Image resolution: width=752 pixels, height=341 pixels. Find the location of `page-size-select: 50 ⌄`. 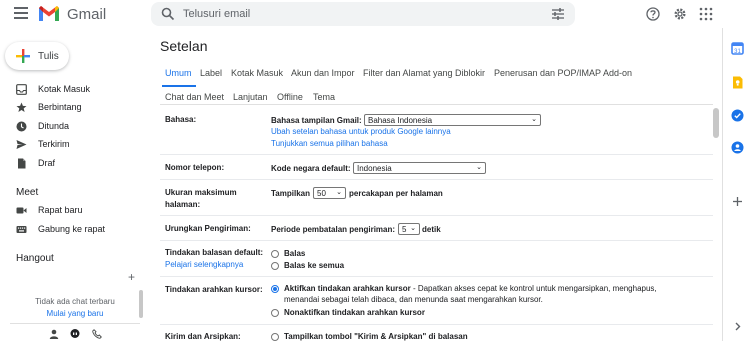

page-size-select: 50 ⌄ is located at coordinates (329, 193).